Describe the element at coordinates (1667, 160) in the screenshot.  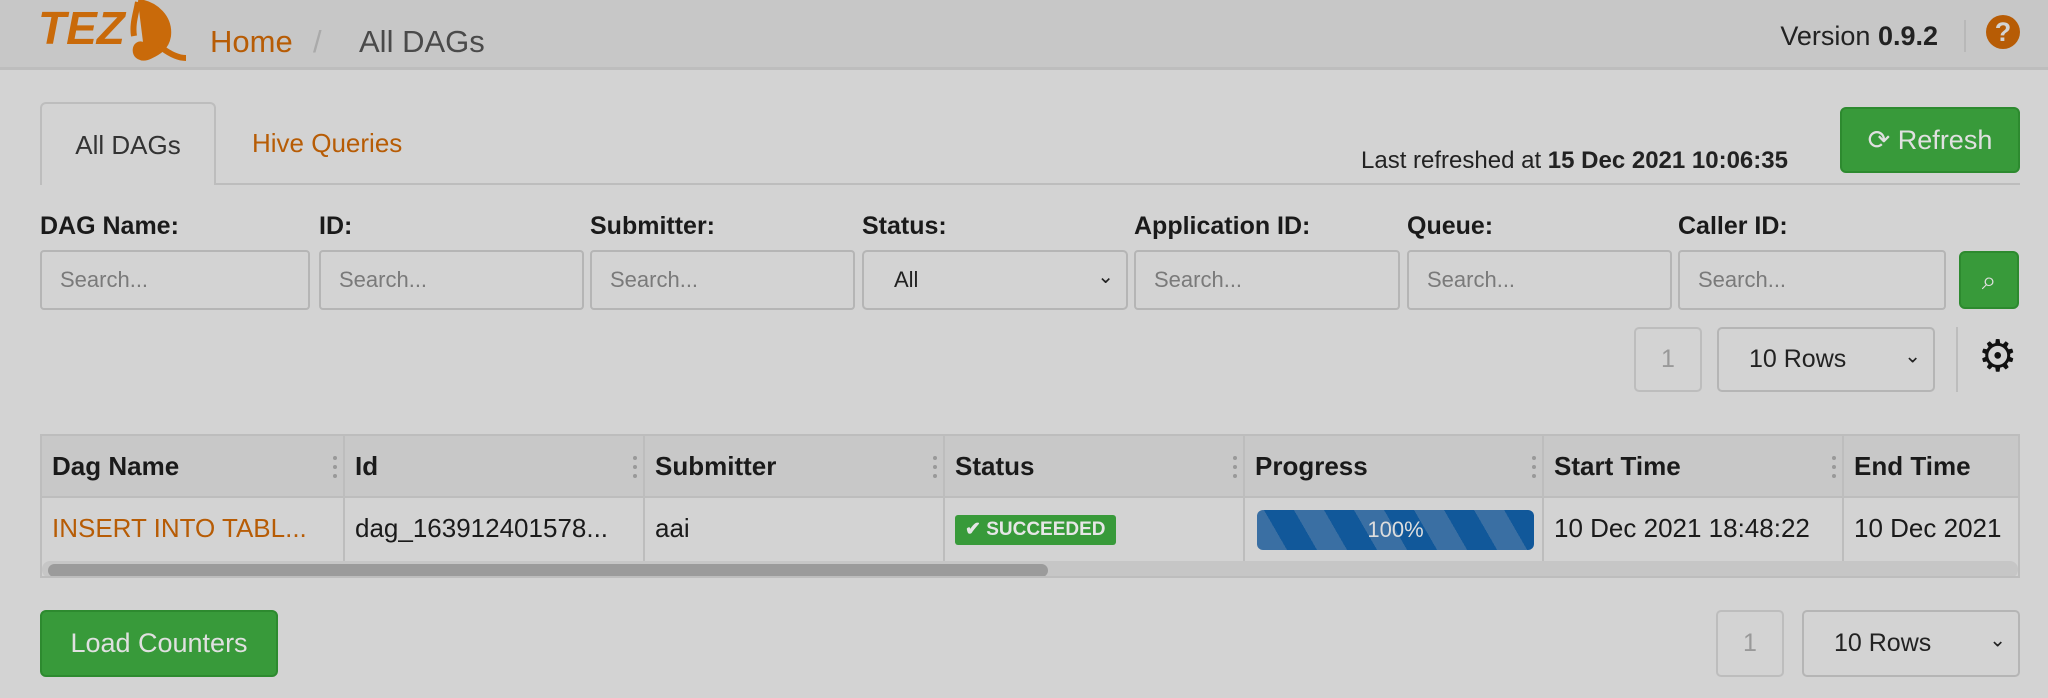
I see `last-refreshed-time: 15 Dec 2021 10:06:35` at that location.